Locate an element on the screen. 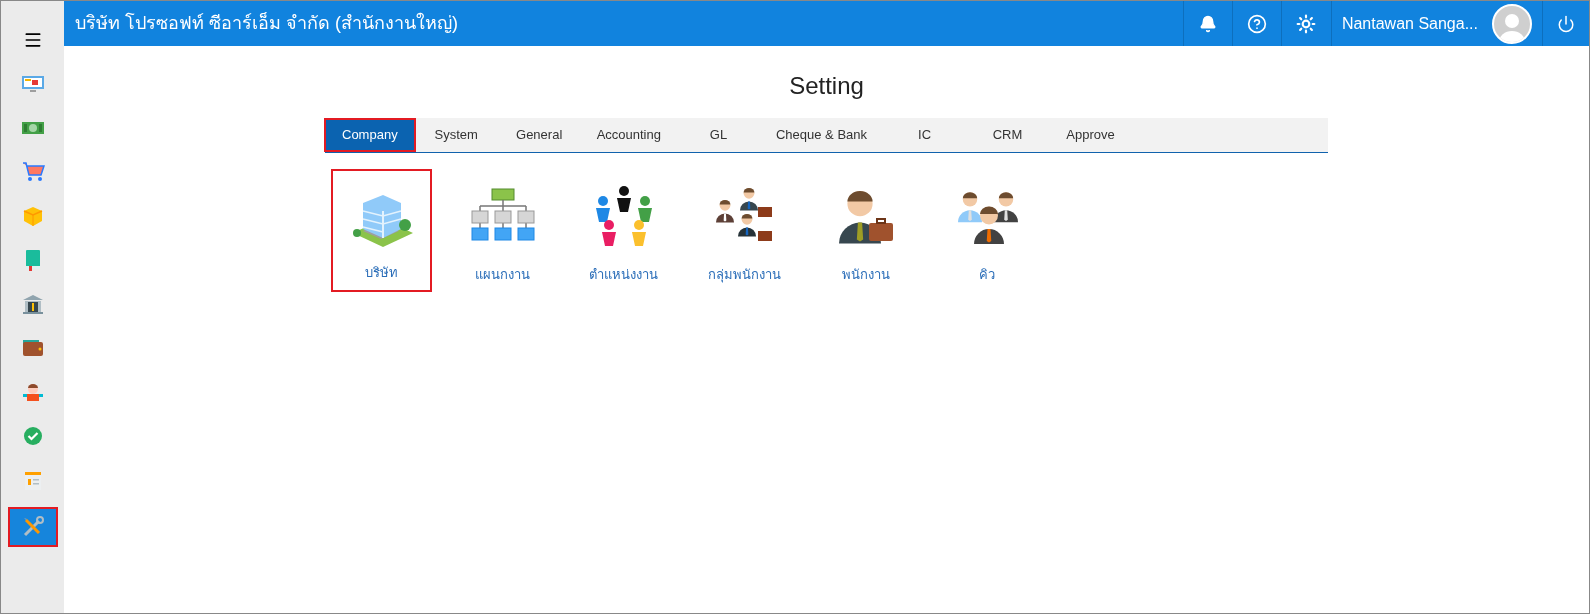 This screenshot has width=1590, height=614. help-icon is located at coordinates (1256, 23).